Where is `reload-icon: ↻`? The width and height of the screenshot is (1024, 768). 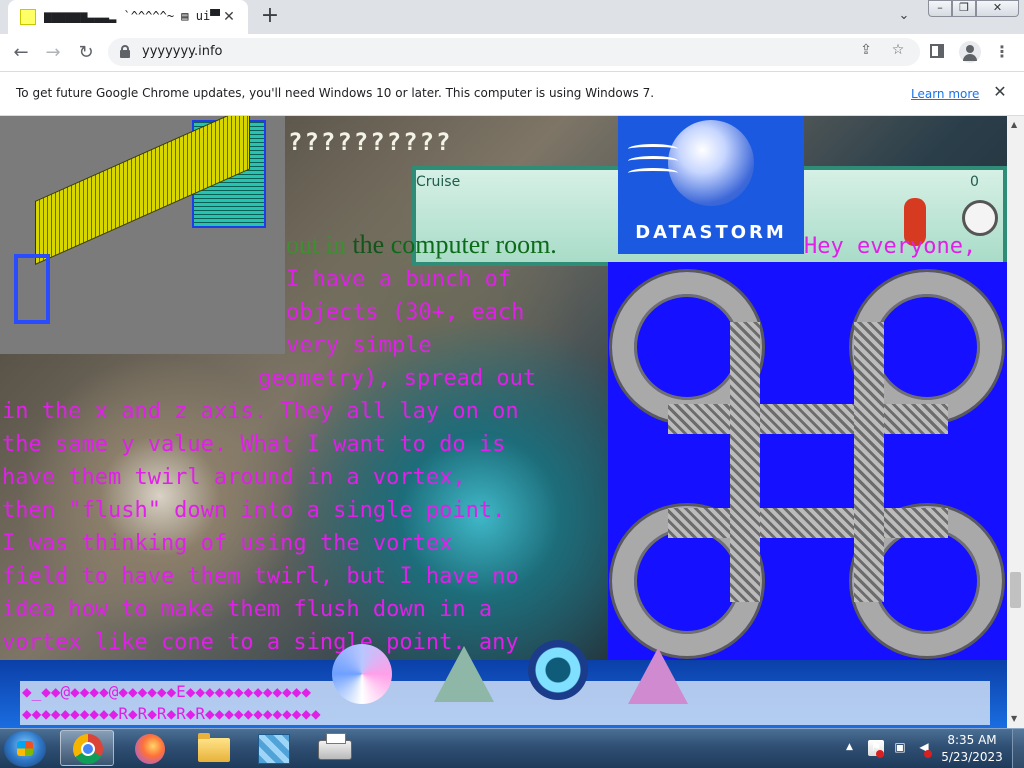 reload-icon: ↻ is located at coordinates (86, 53).